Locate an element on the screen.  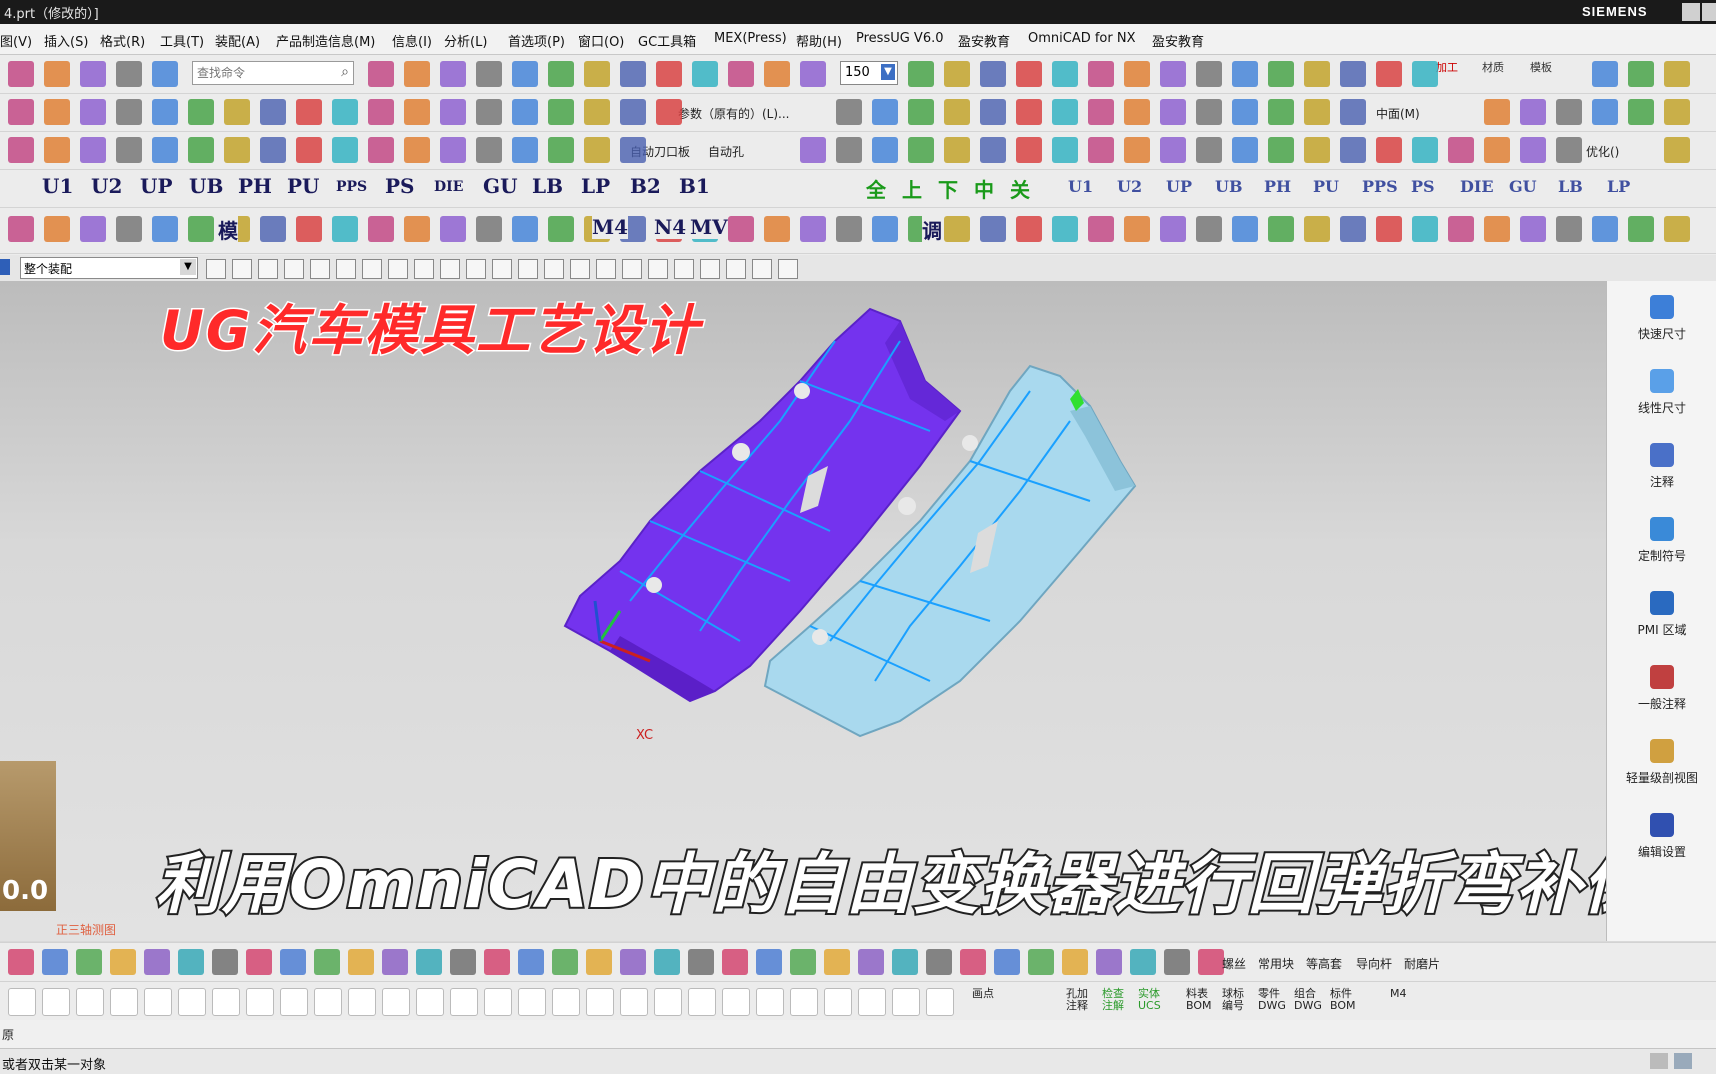
view-preset-button: 全 is located at coordinates (876, 188).